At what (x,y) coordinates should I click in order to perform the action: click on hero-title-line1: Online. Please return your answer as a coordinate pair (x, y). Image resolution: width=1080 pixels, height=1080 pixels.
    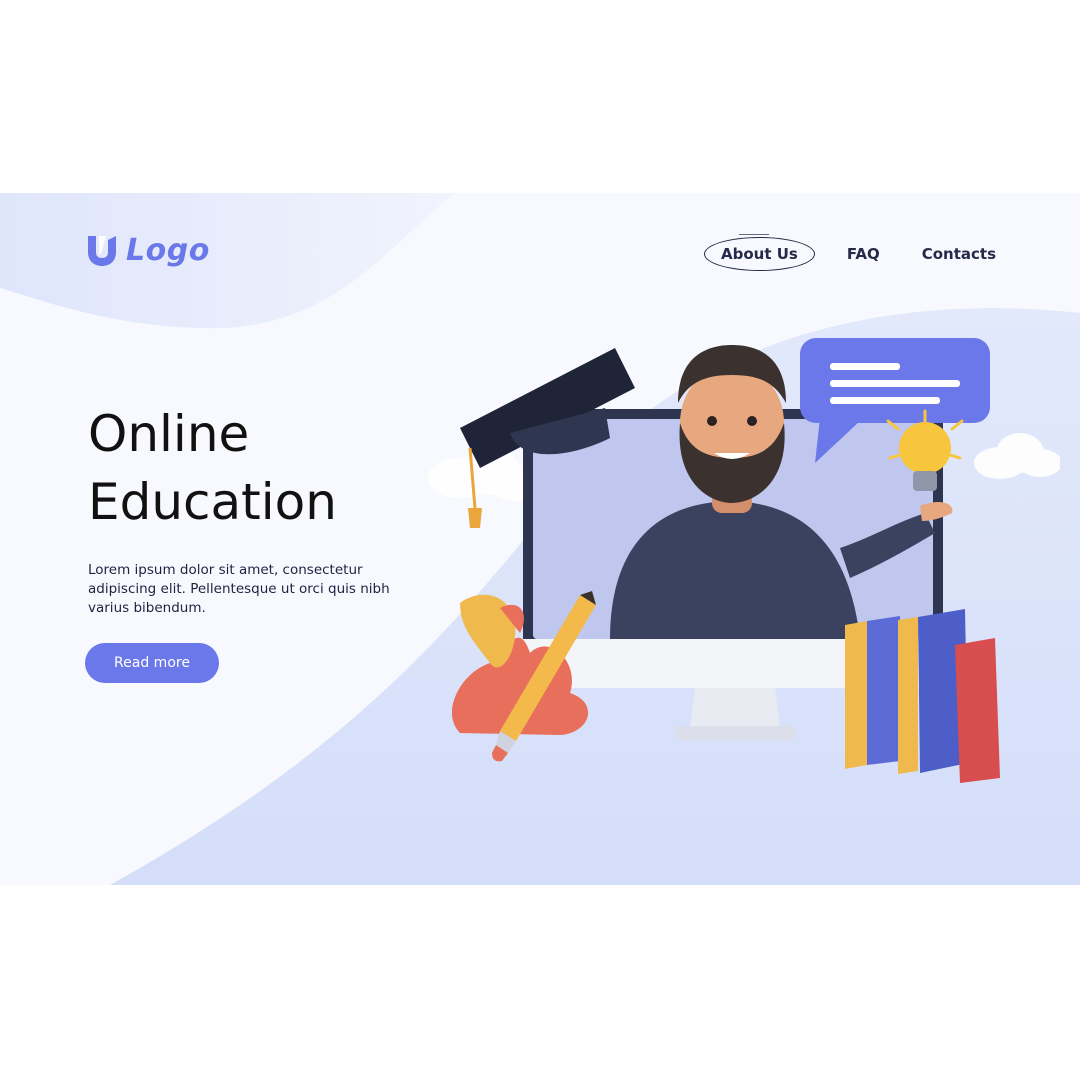
    Looking at the image, I should click on (169, 434).